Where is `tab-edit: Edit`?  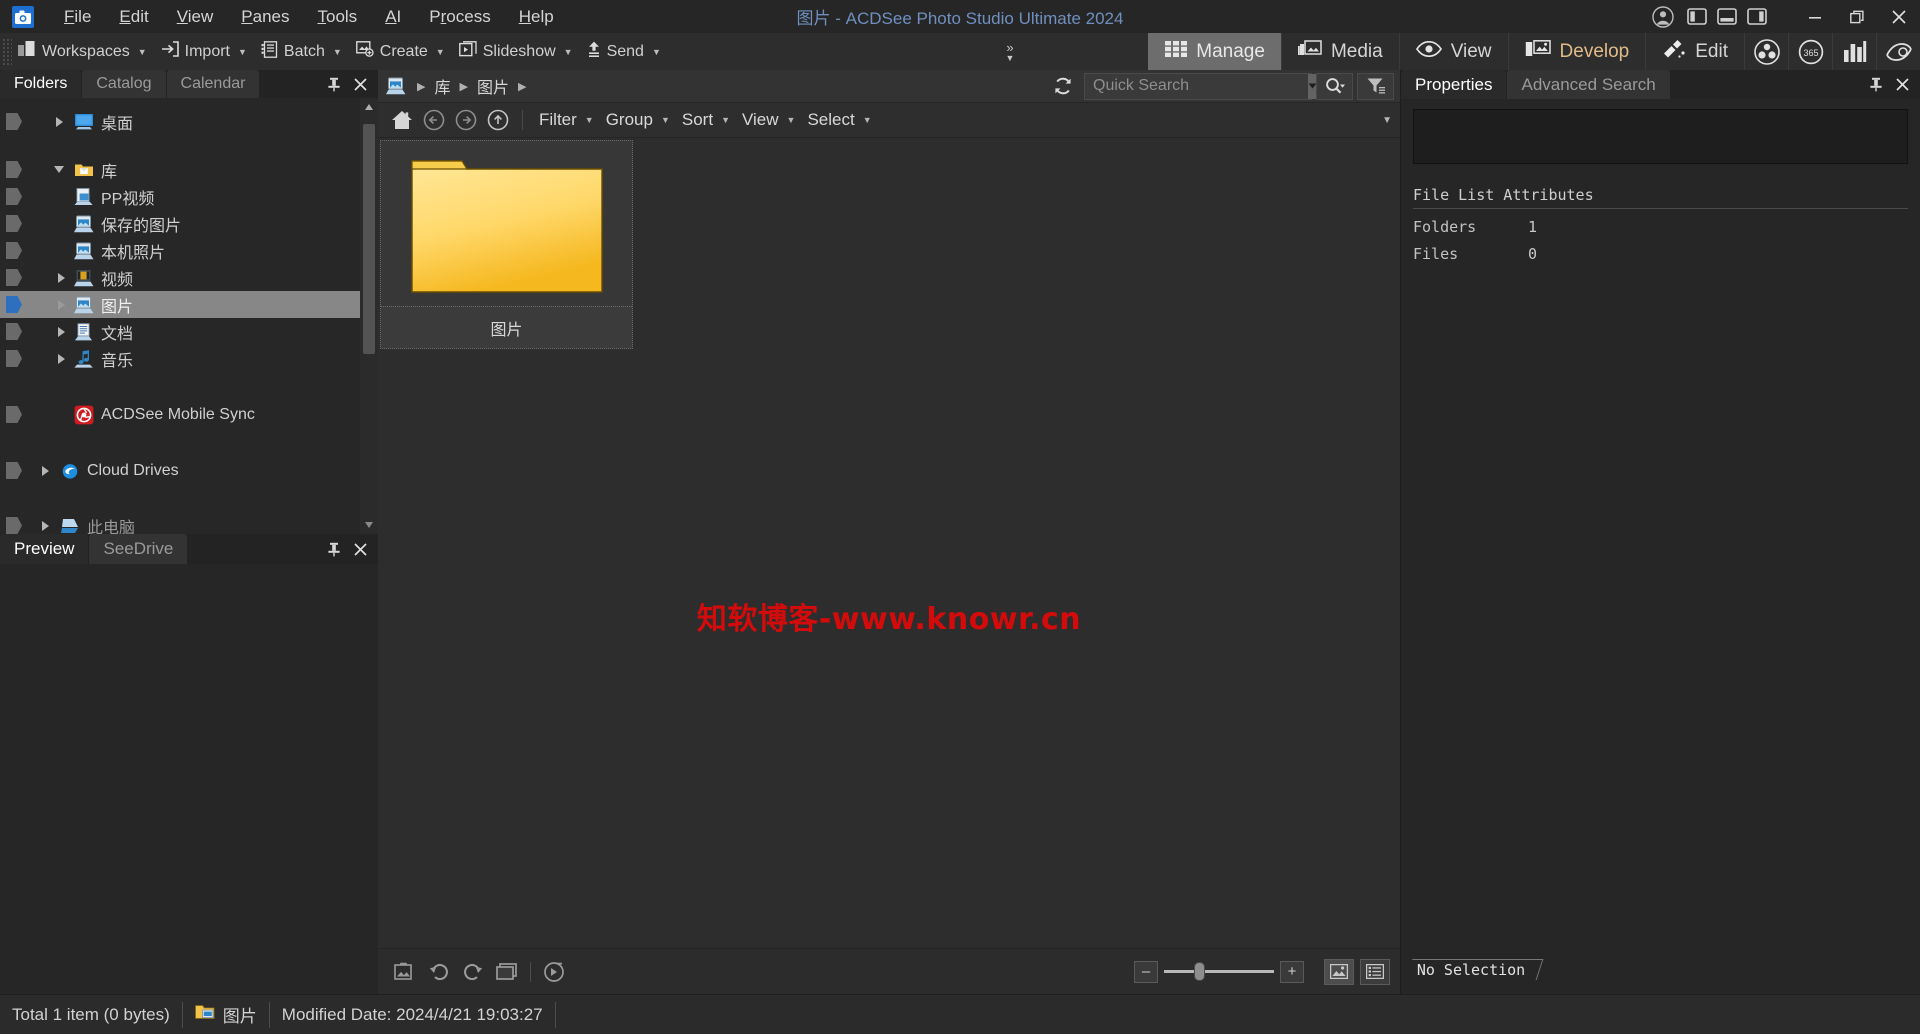
tab-edit: Edit is located at coordinates (1694, 51).